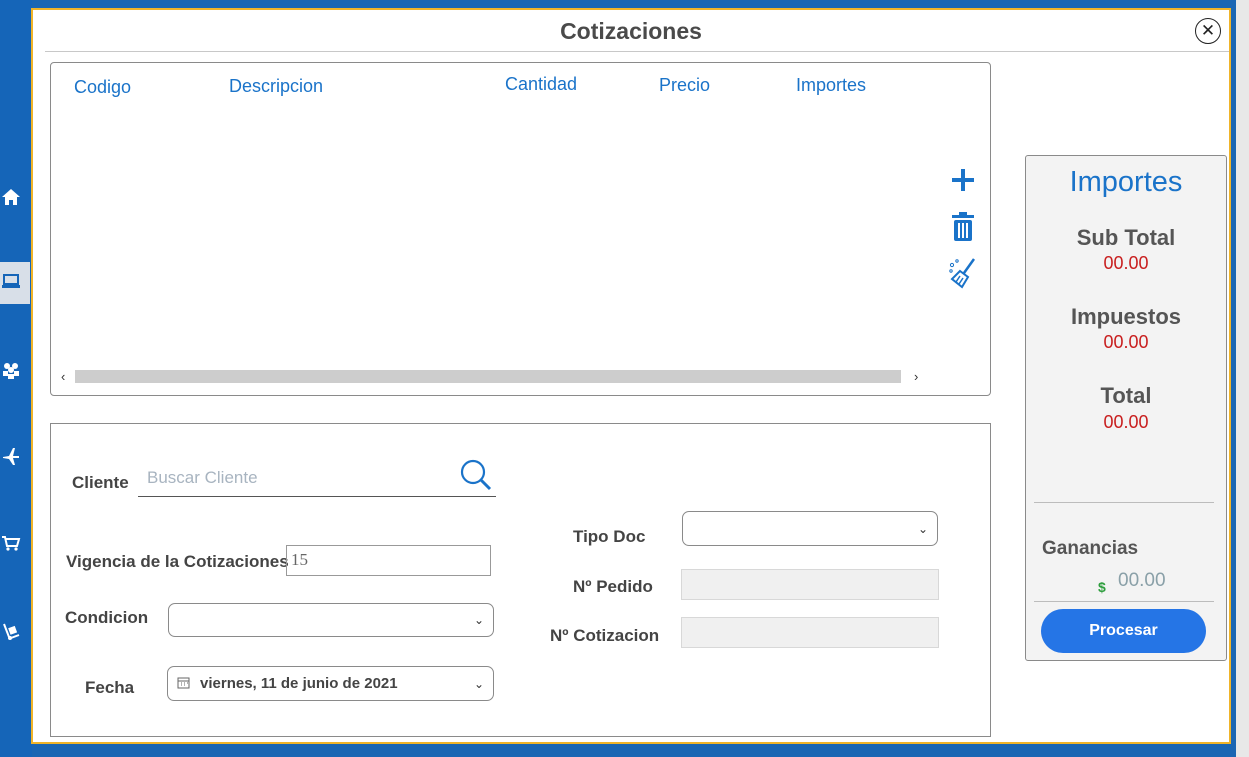  I want to click on tipo-doc-label: Tipo Doc, so click(609, 536).